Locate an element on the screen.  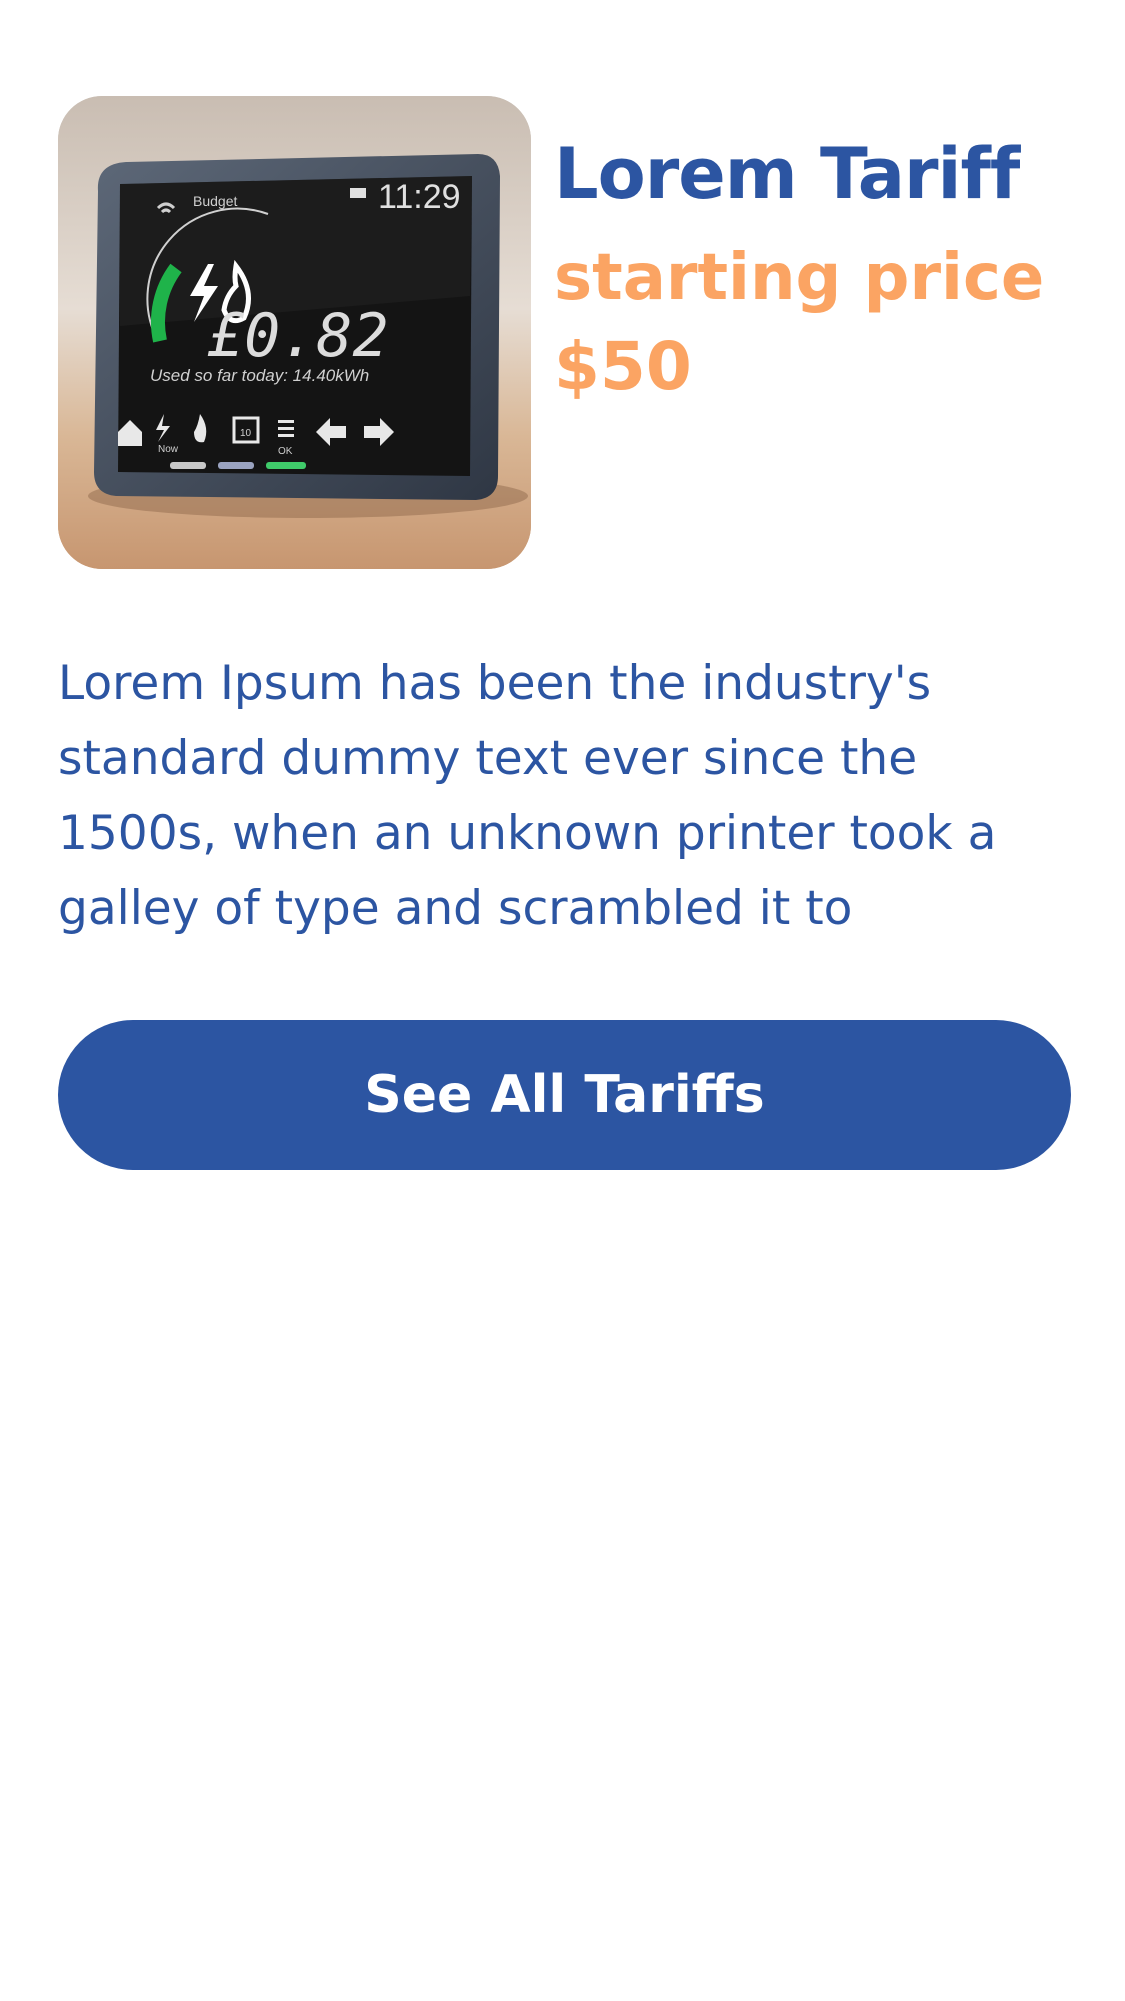
screen-budget-label: Budget is located at coordinates (215, 201).